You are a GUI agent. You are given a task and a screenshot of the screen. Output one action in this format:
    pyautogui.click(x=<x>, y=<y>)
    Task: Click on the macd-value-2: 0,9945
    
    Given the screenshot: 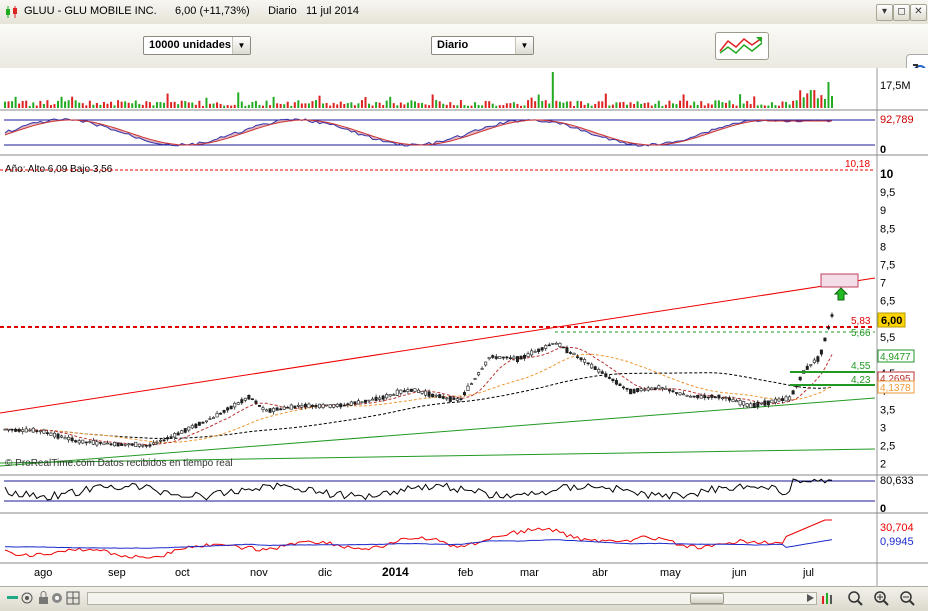 What is the action you would take?
    pyautogui.click(x=897, y=542)
    